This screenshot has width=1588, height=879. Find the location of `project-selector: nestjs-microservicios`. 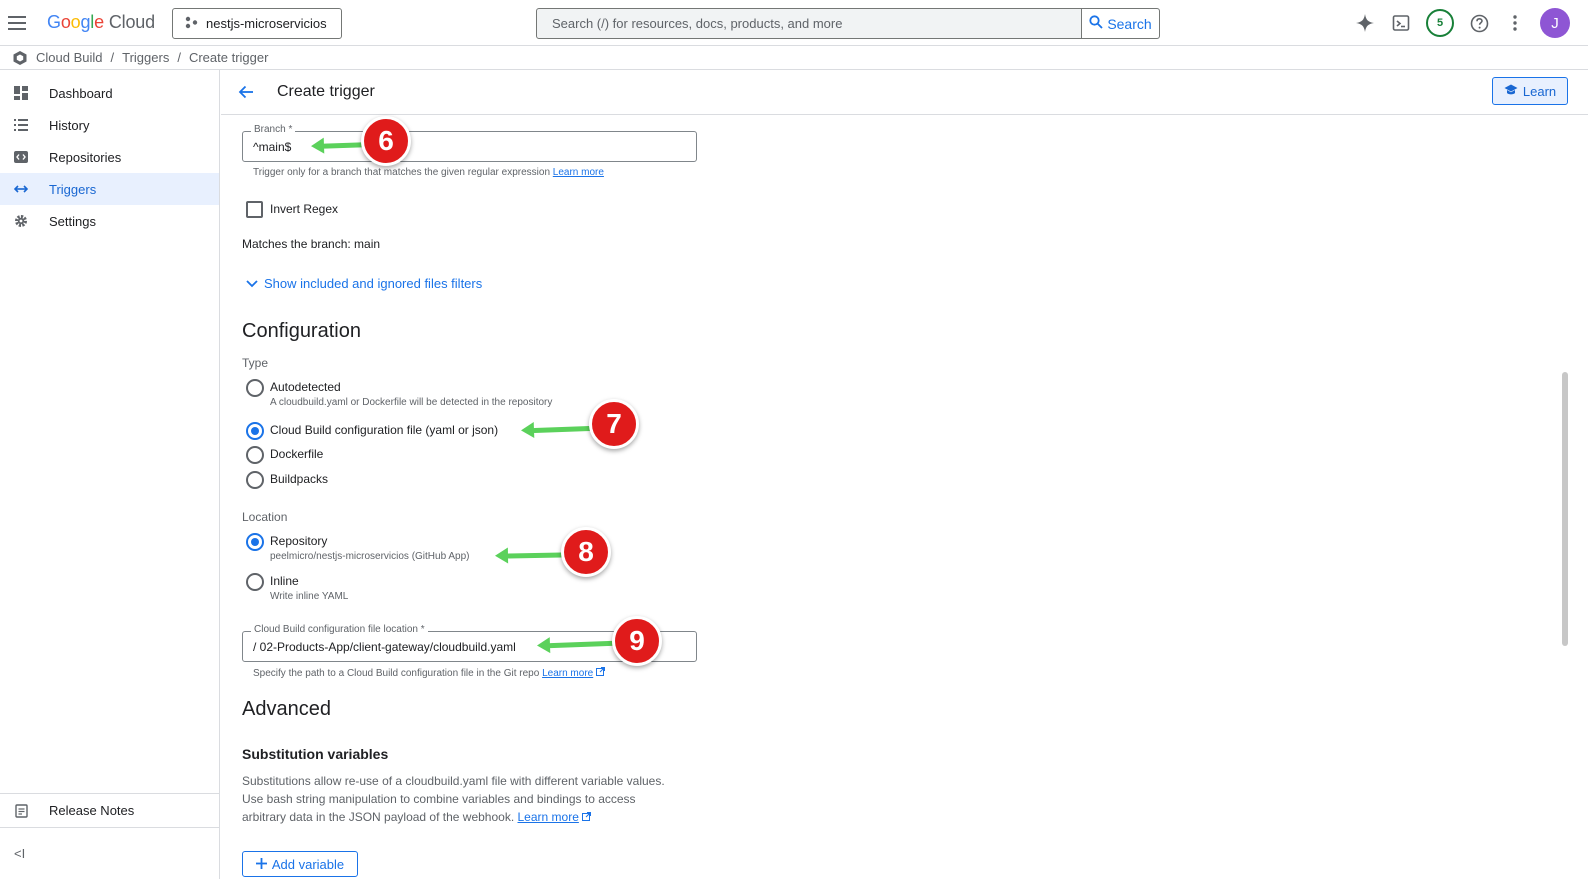

project-selector: nestjs-microservicios is located at coordinates (257, 23).